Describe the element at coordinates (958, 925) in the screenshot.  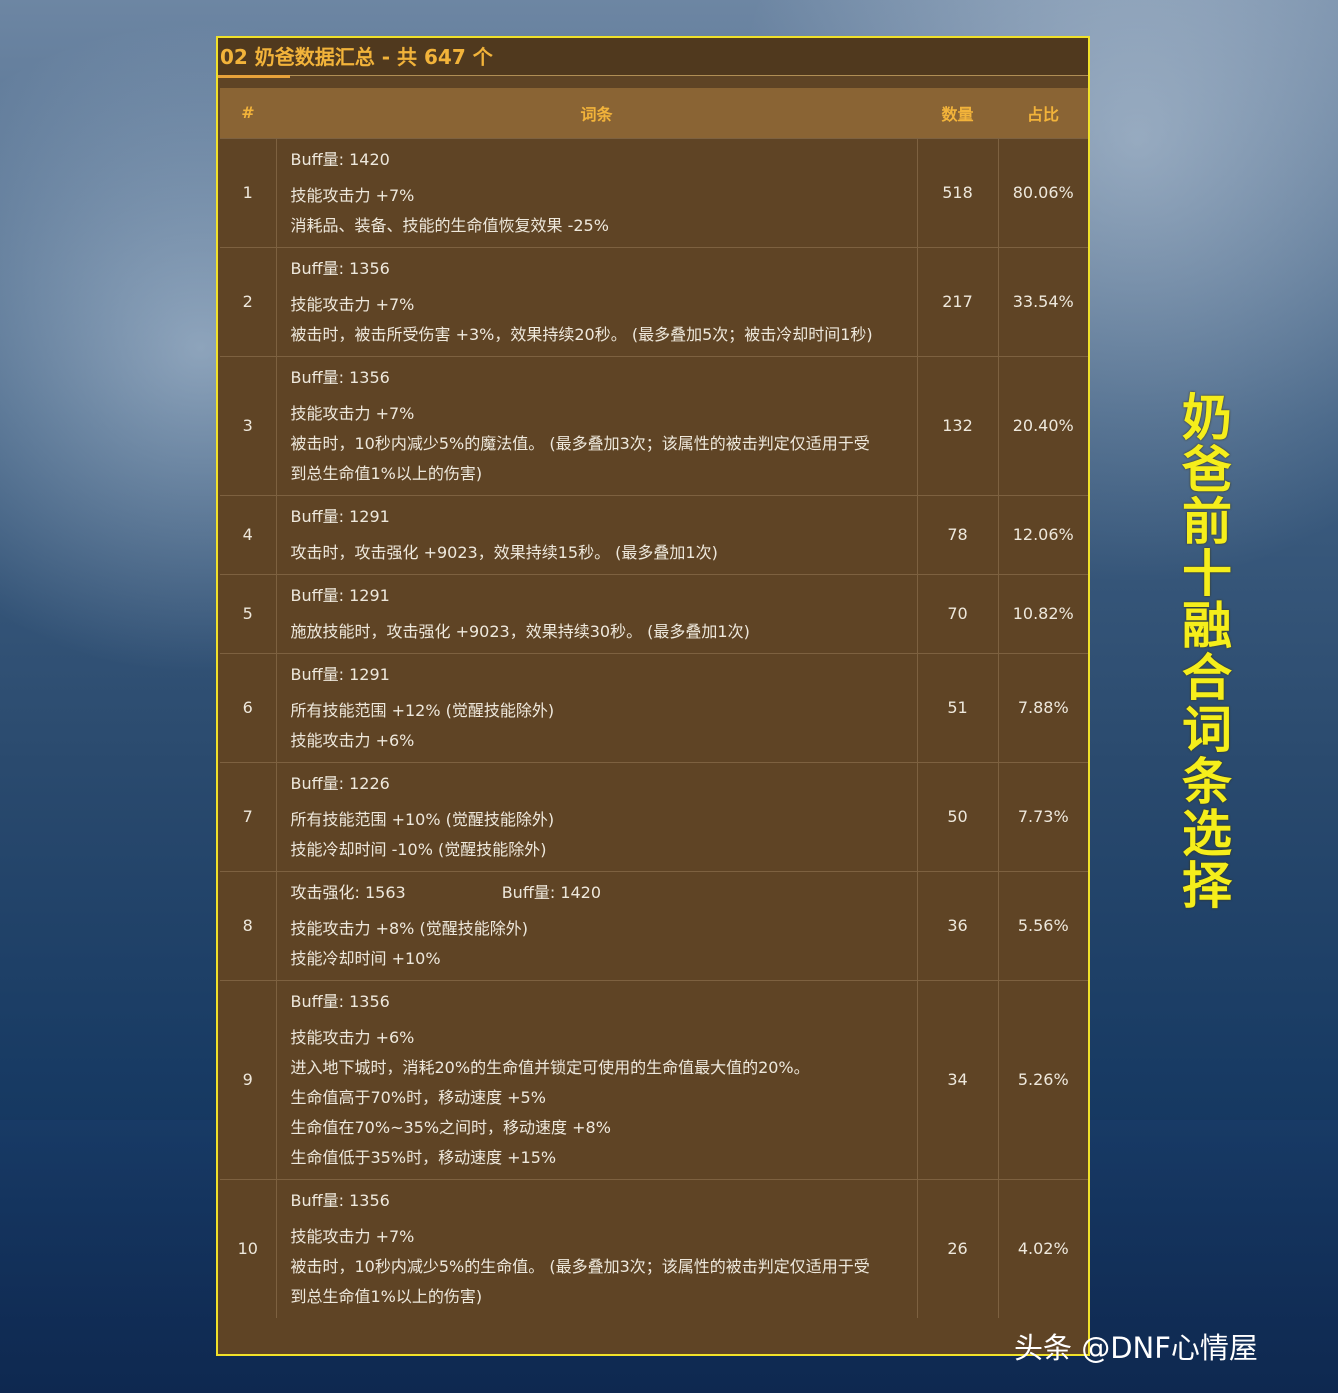
I see `row-count: 36` at that location.